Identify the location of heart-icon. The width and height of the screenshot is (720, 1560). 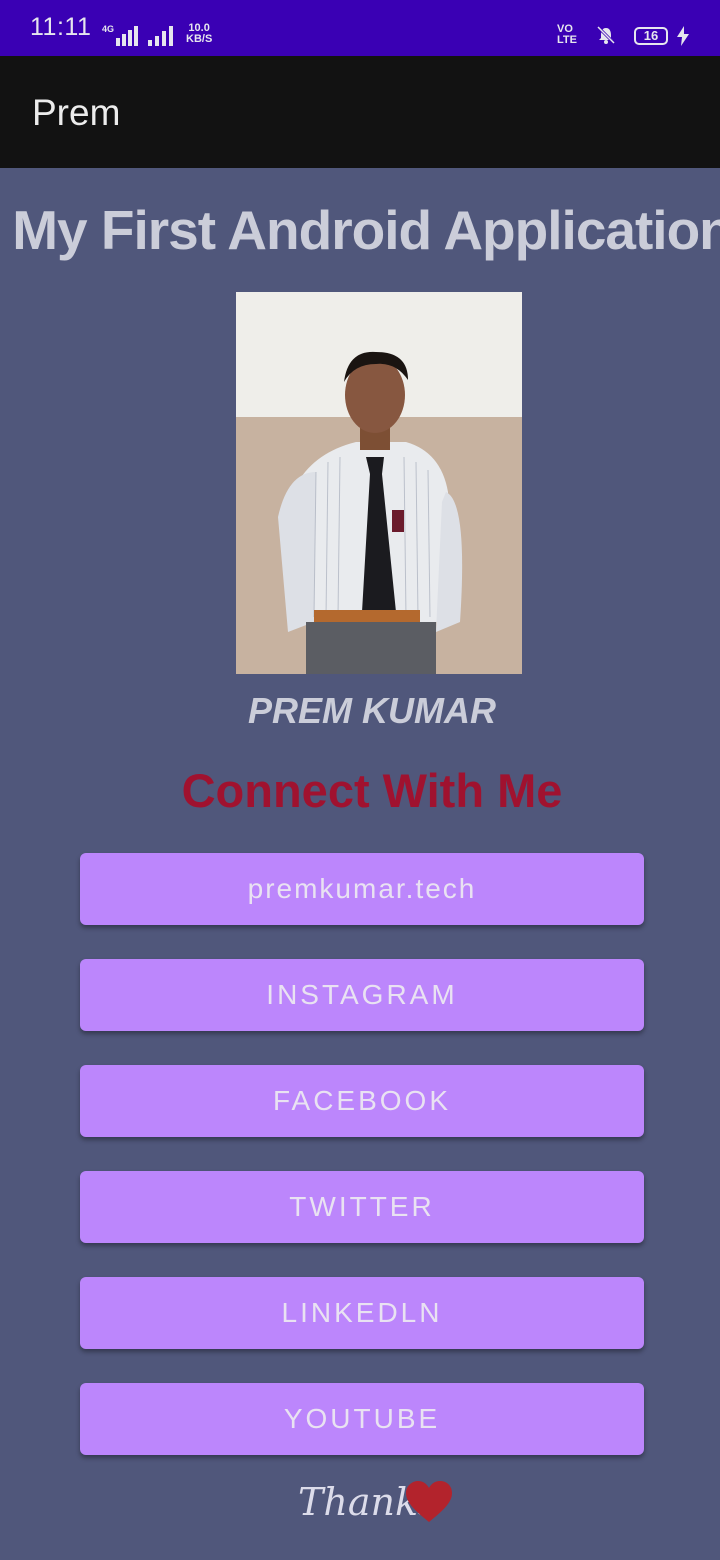
(429, 1501).